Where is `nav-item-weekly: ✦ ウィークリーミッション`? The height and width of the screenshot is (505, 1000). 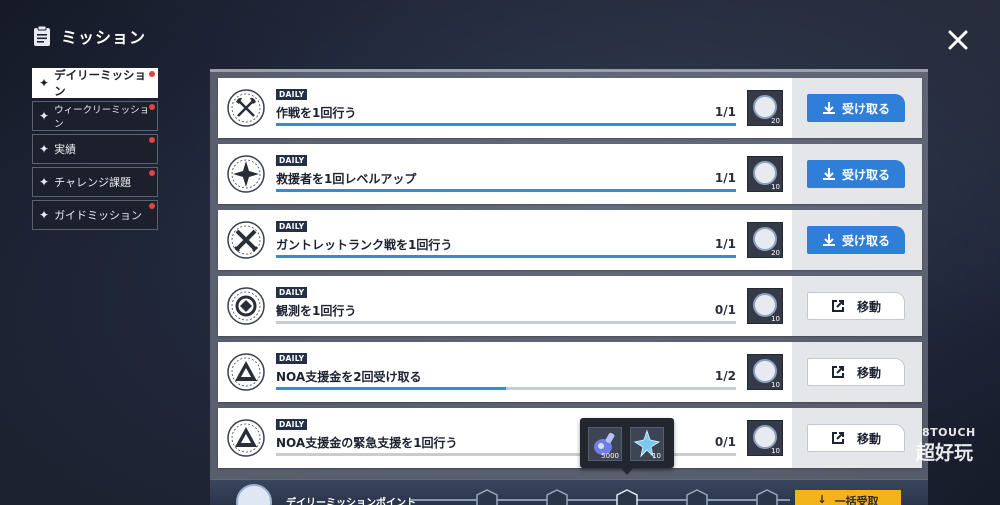 nav-item-weekly: ✦ ウィークリーミッション is located at coordinates (95, 116).